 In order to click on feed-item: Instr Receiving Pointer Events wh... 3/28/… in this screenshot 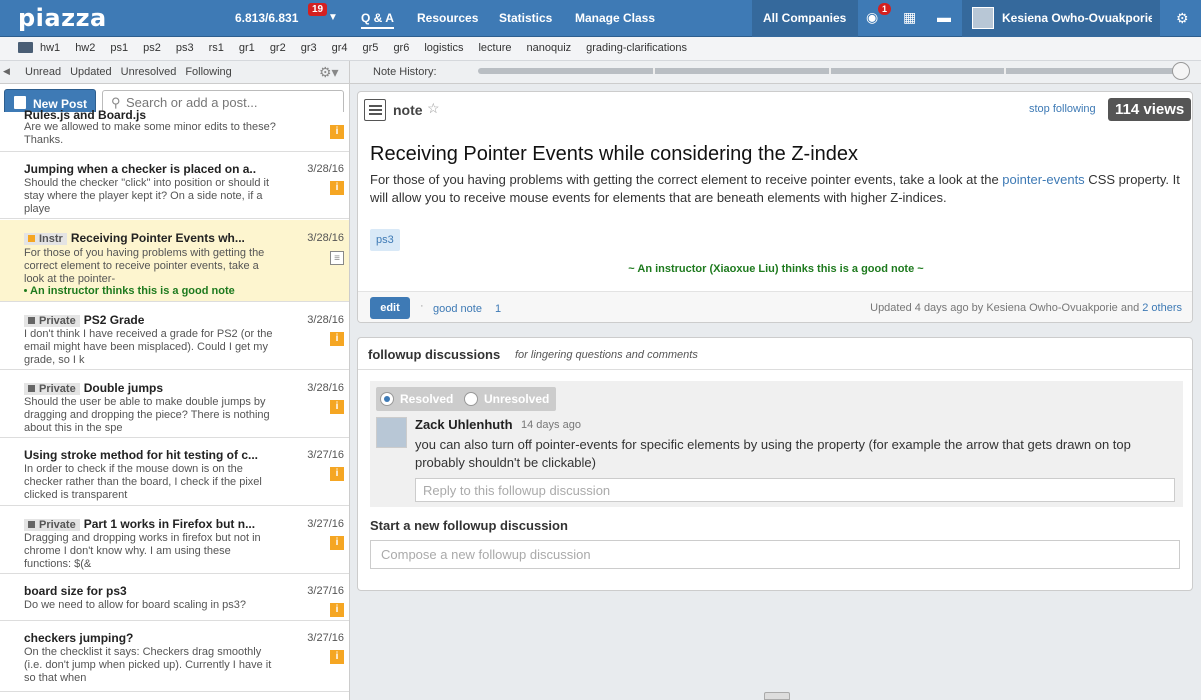, I will do `click(174, 261)`.